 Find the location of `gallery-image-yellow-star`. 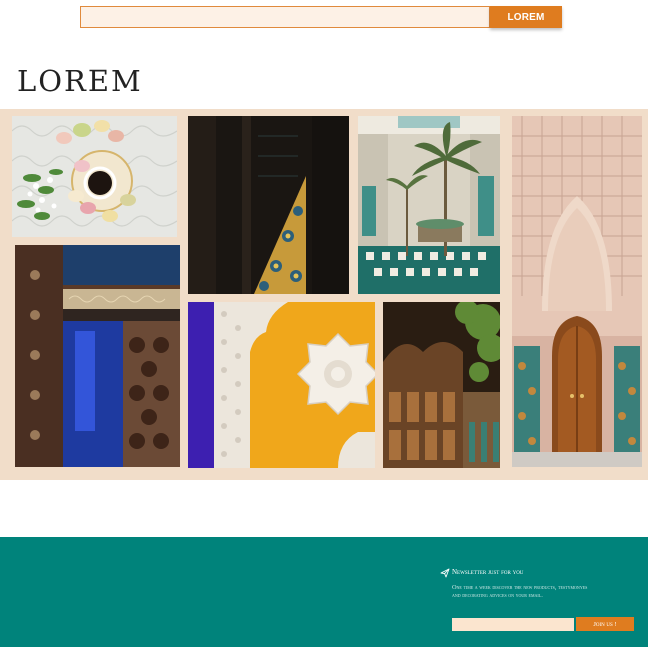

gallery-image-yellow-star is located at coordinates (281, 385).